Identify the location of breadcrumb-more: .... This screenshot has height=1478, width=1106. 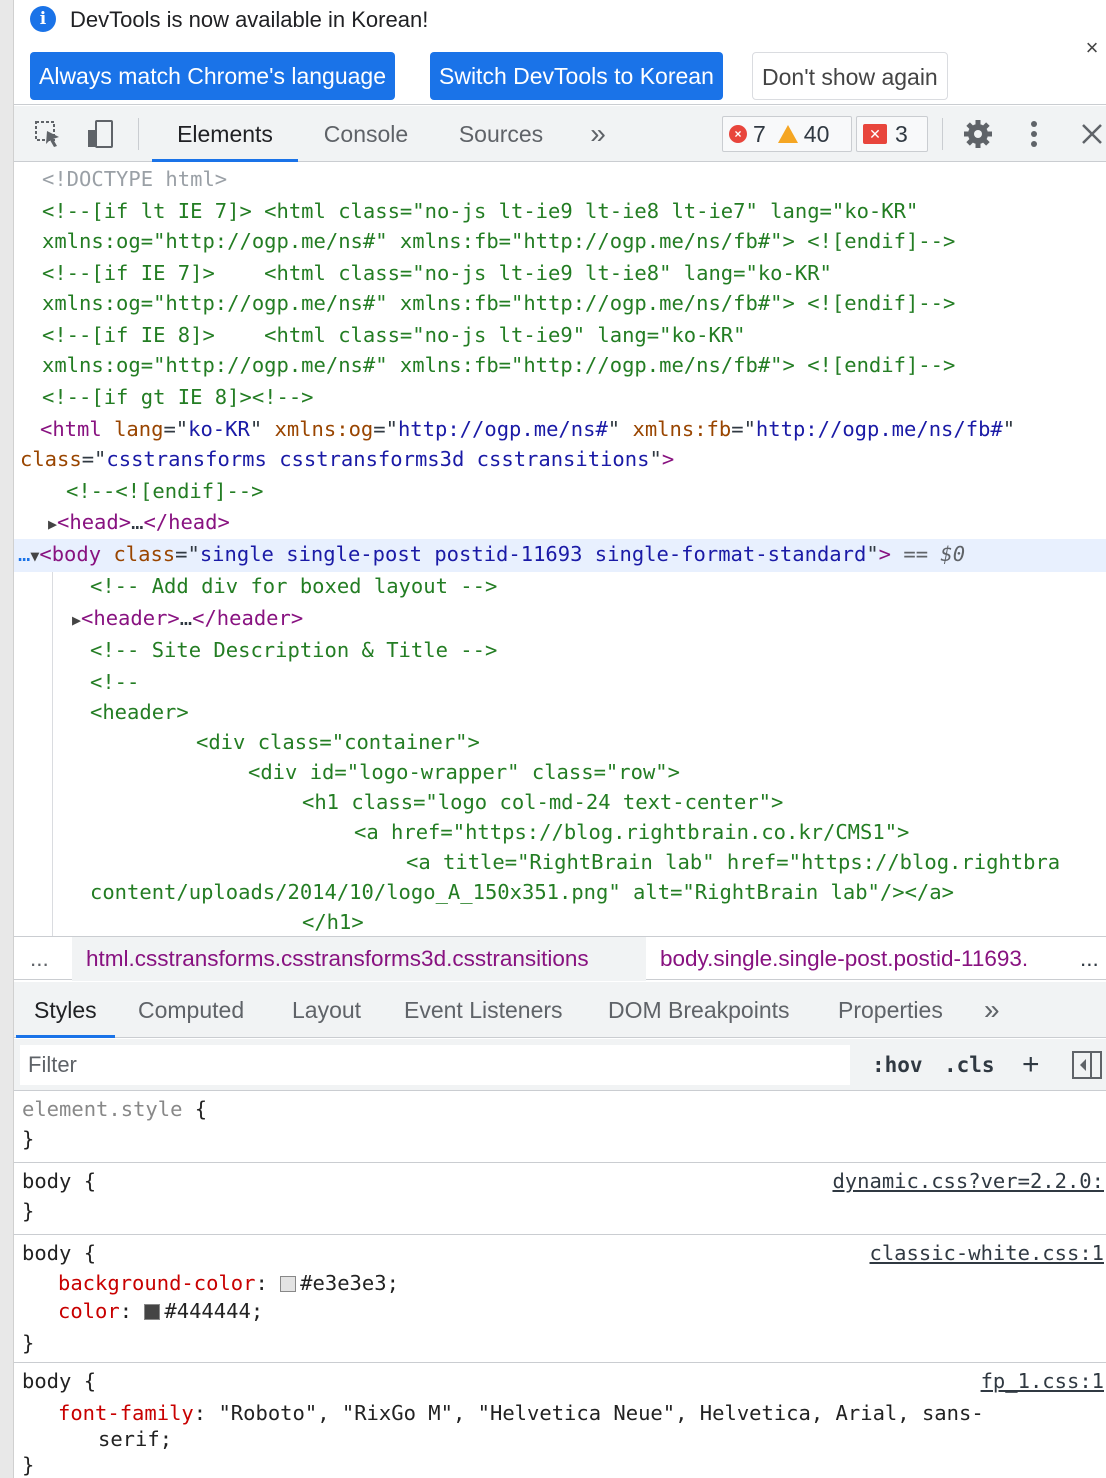
(1093, 959).